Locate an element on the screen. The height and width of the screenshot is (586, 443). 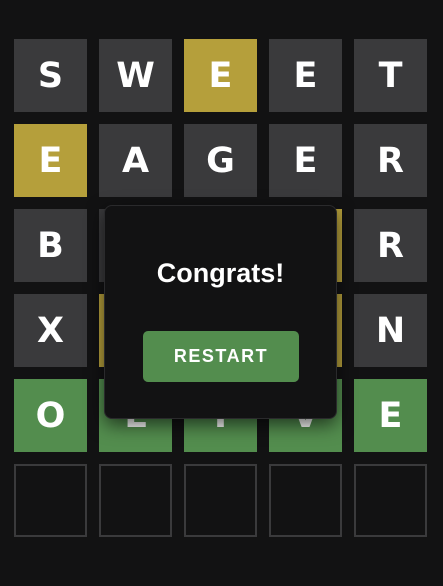
tile-r6-c5 is located at coordinates (390, 500).